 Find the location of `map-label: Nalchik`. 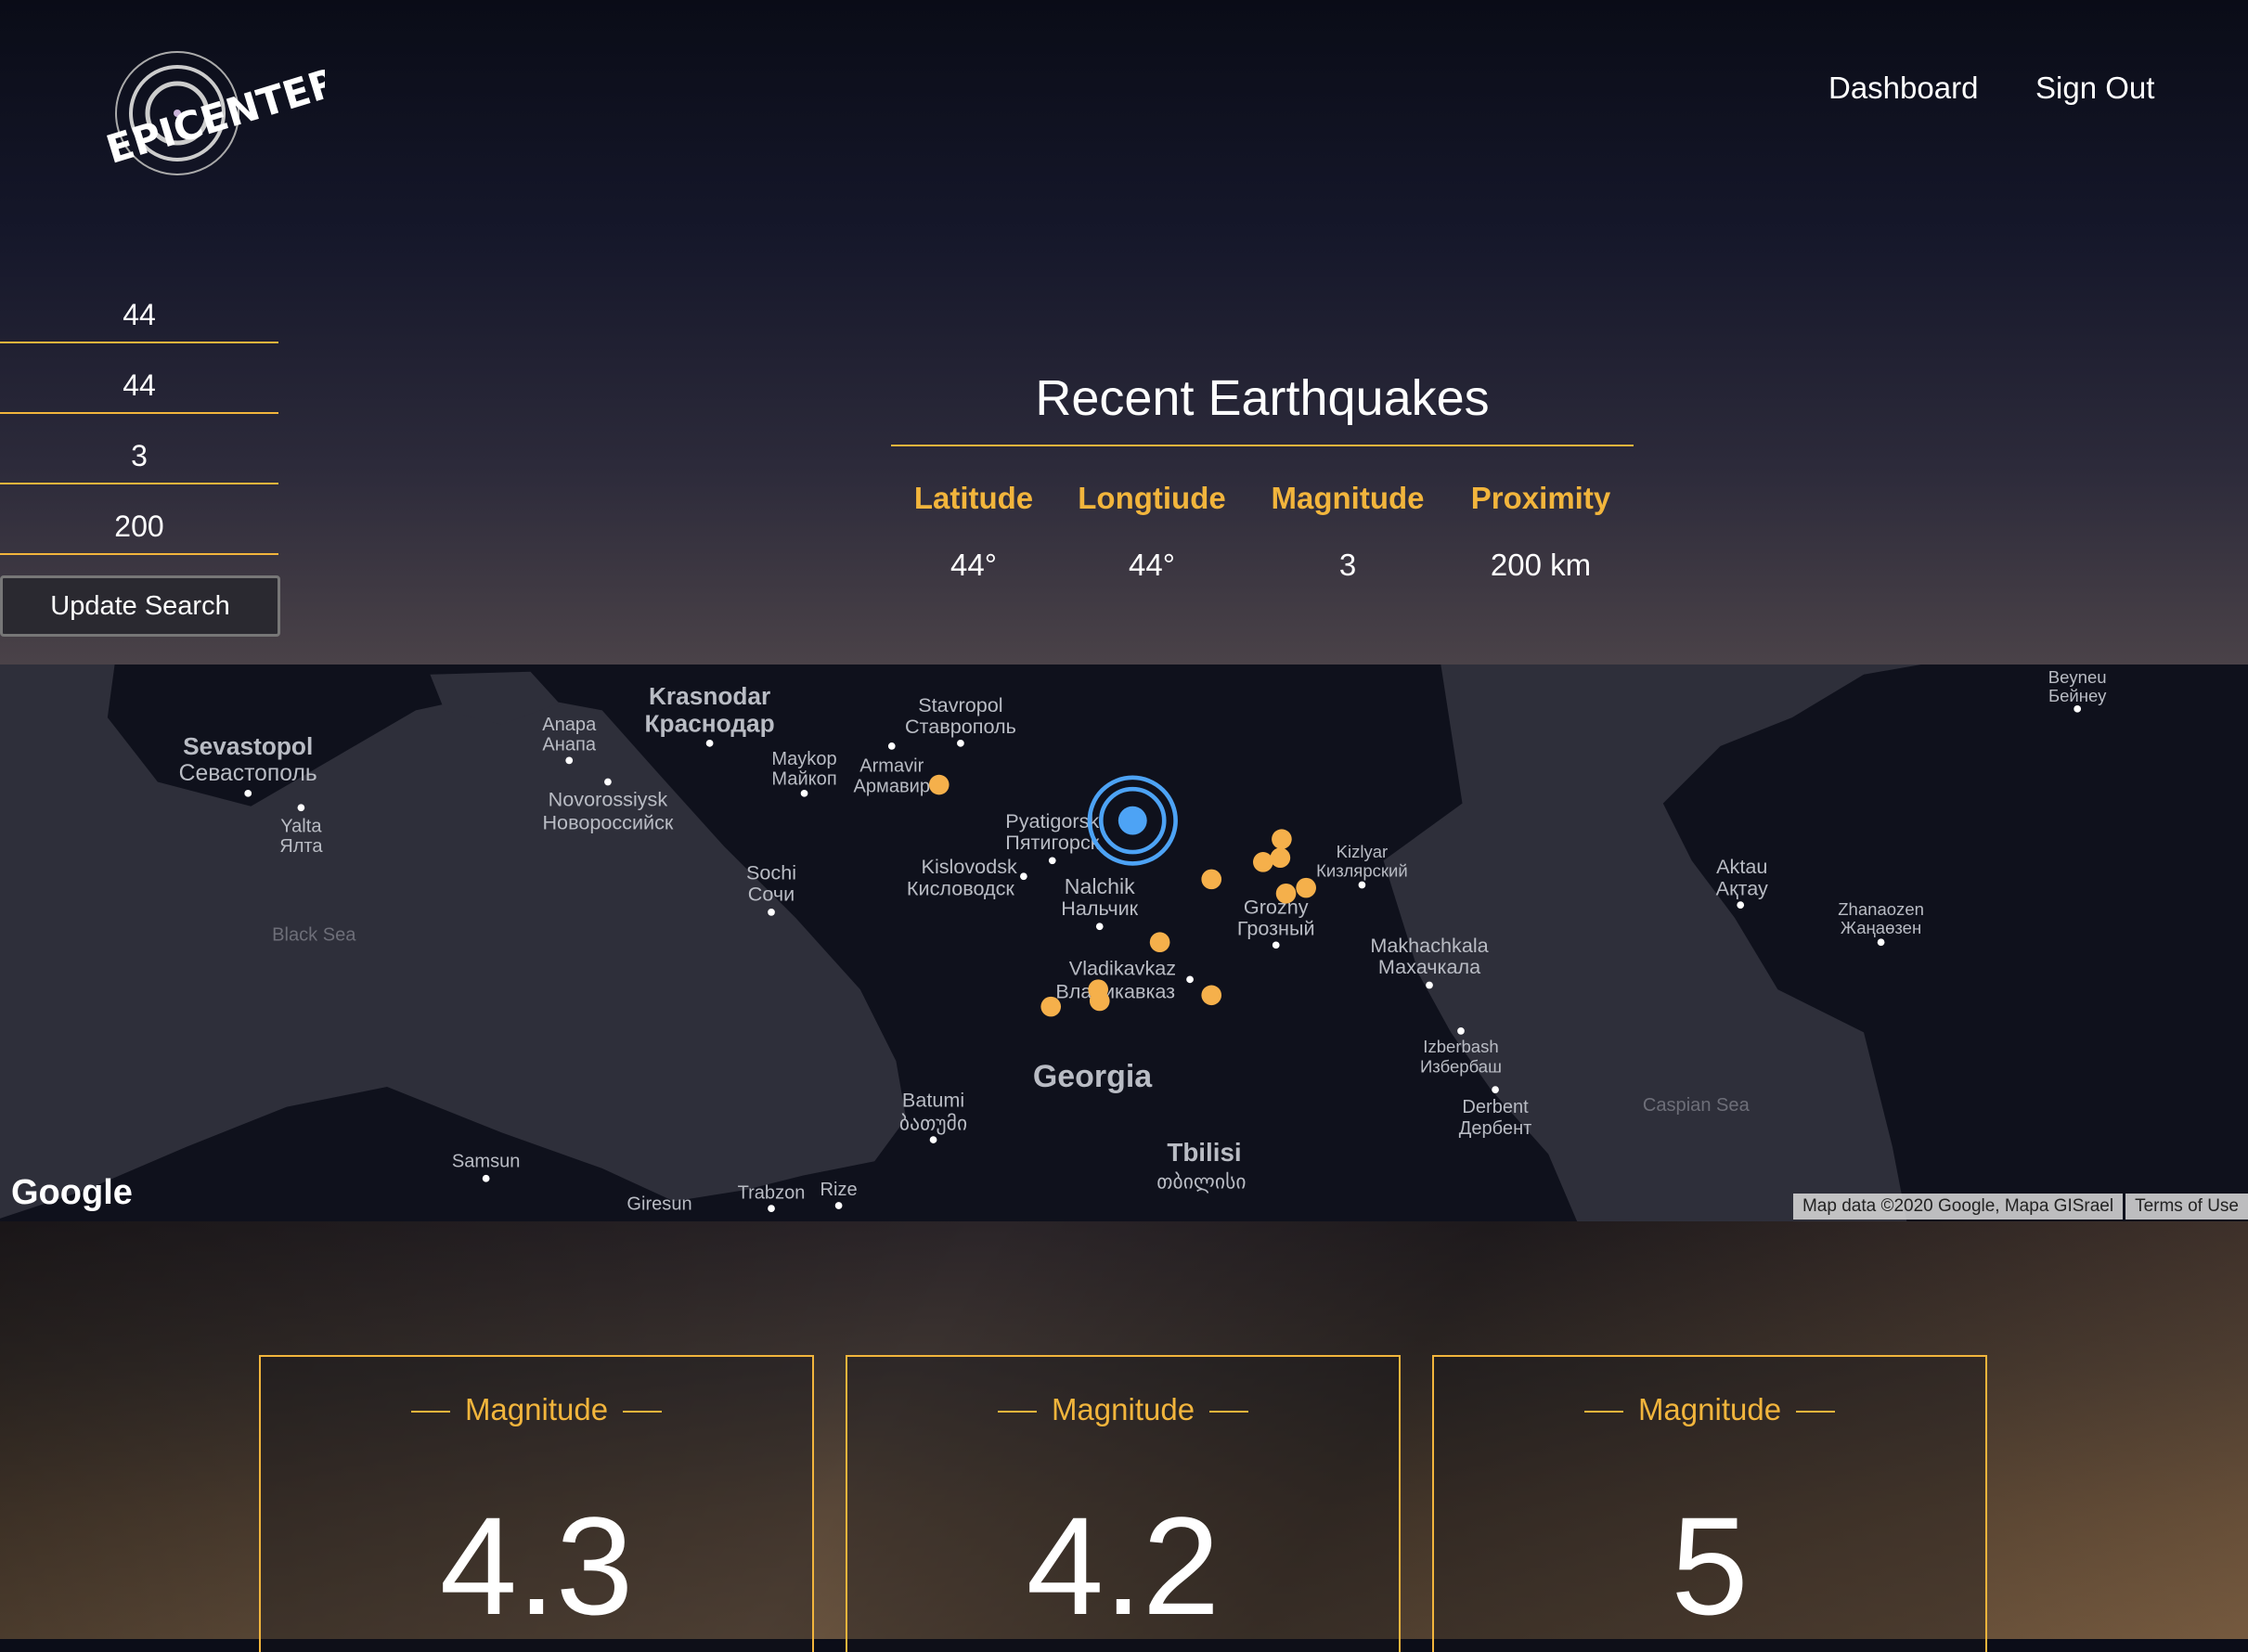

map-label: Nalchik is located at coordinates (1100, 886).